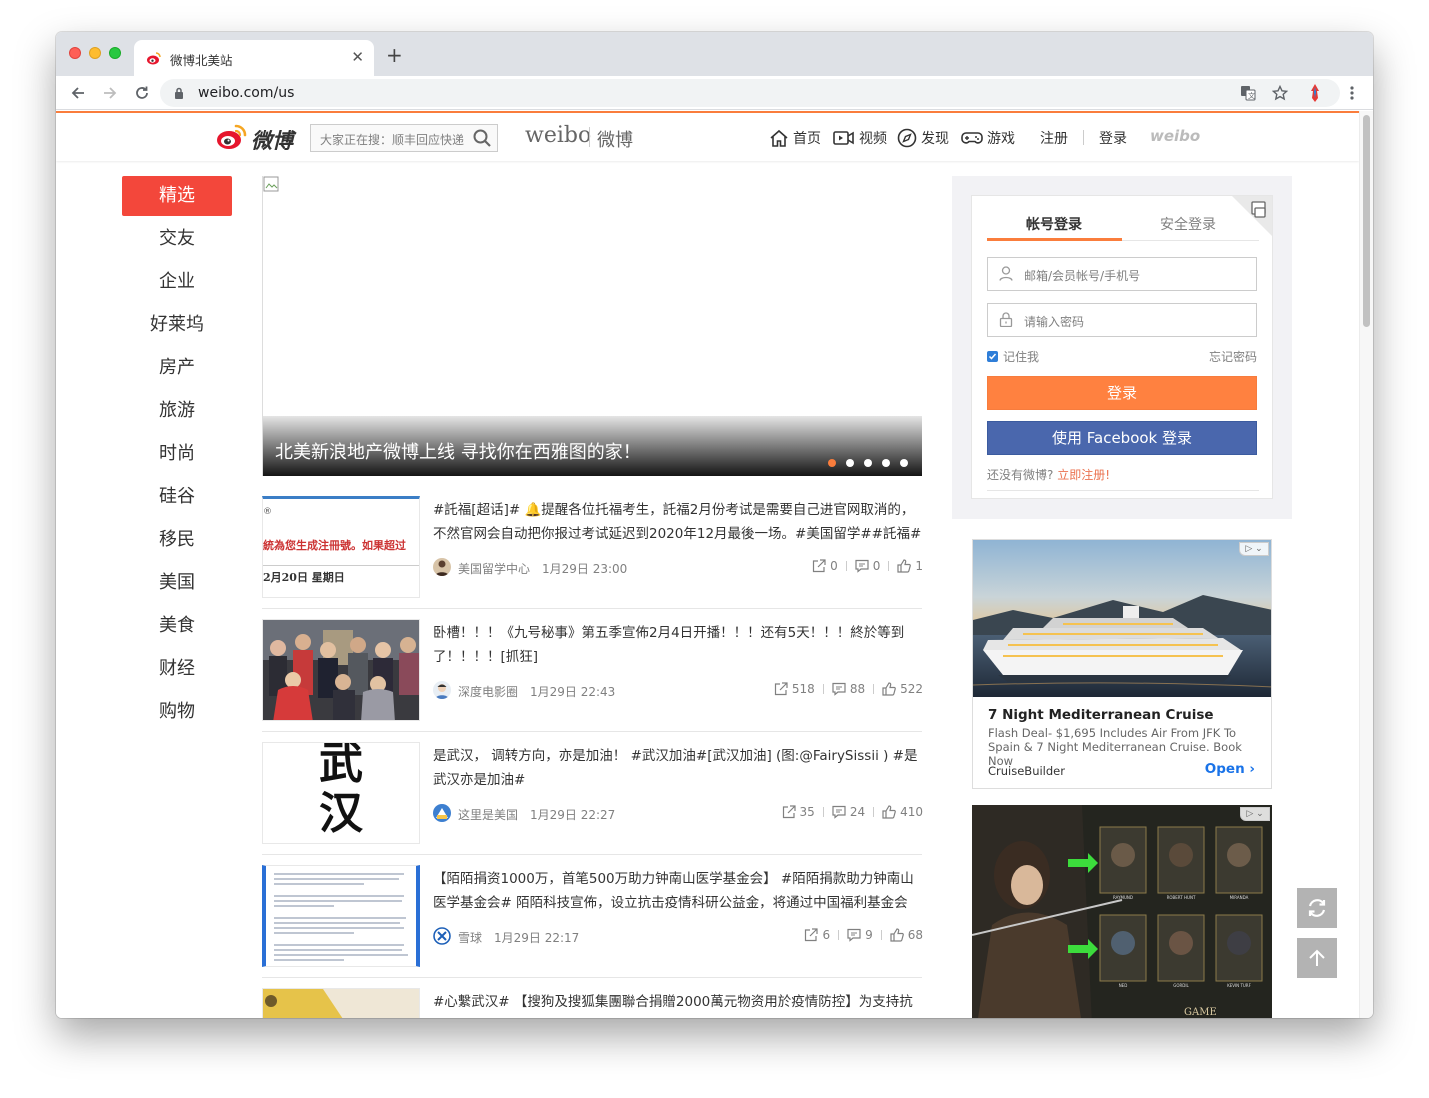 This screenshot has width=1429, height=1098. I want to click on repost-stat: 6, so click(817, 935).